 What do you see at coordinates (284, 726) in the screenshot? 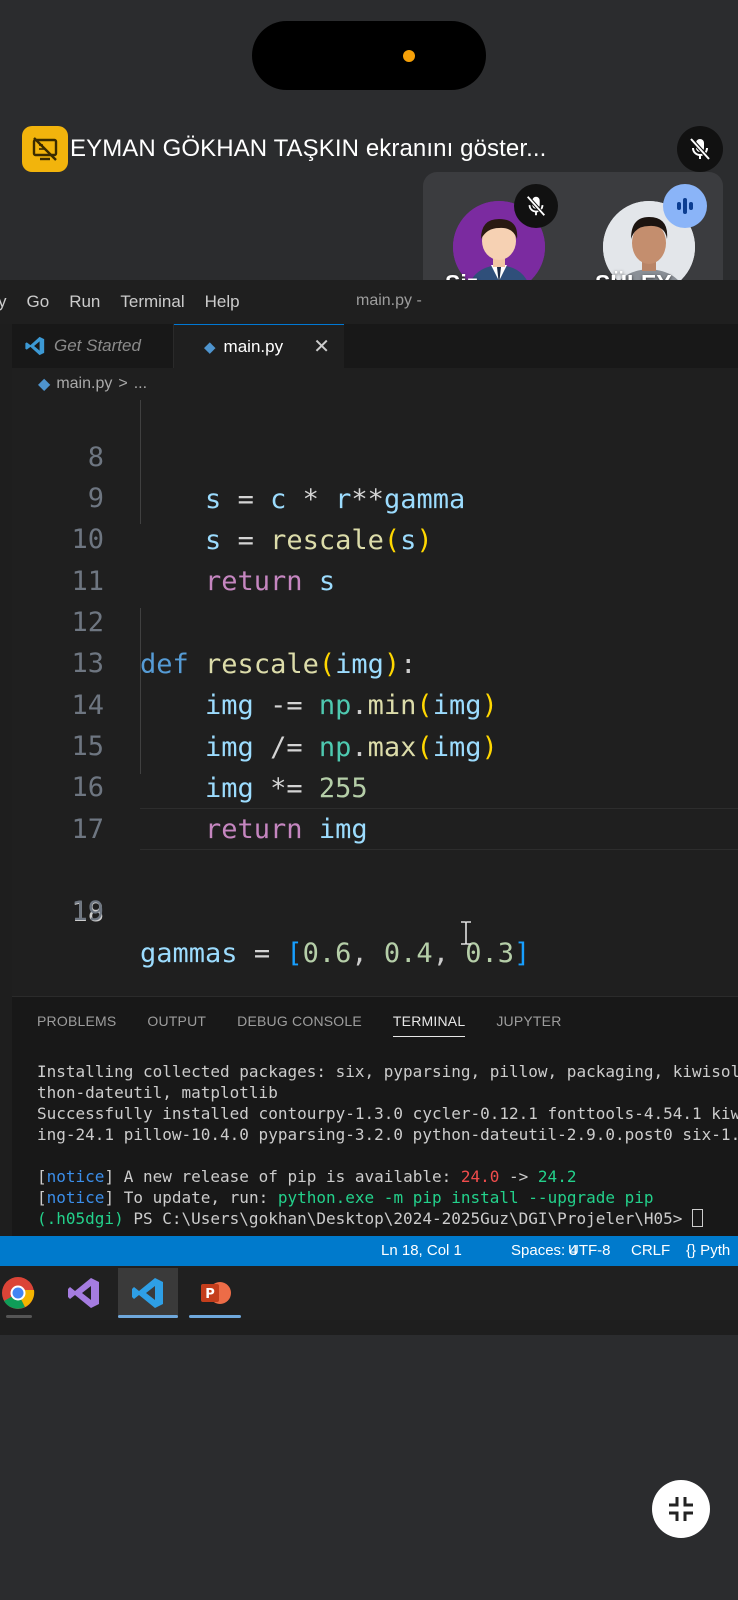
I see `code-line: 14 img /= np.max(img)` at bounding box center [284, 726].